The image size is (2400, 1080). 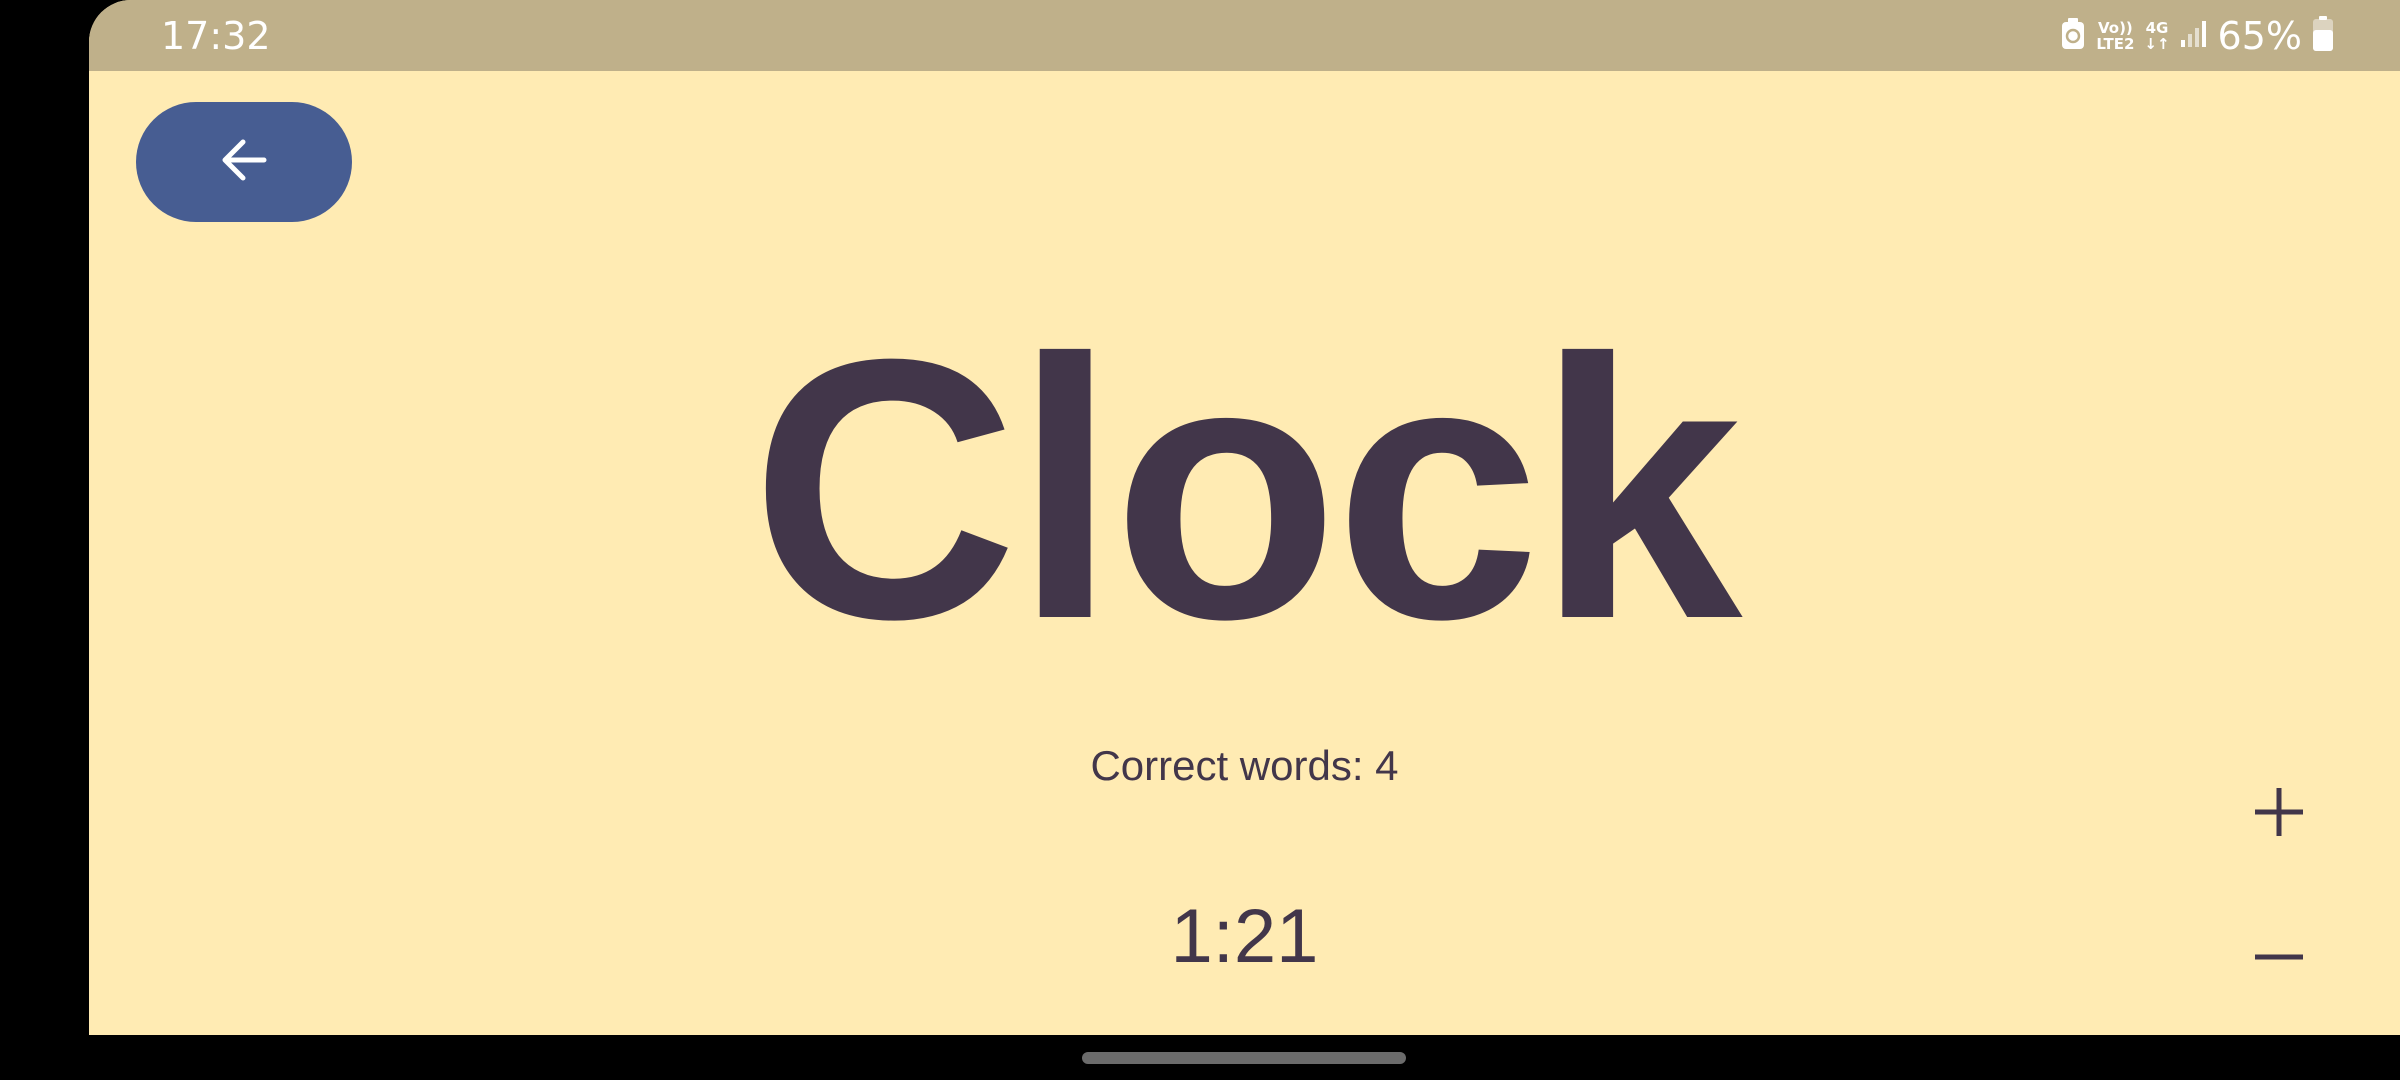 What do you see at coordinates (1244, 765) in the screenshot?
I see `correct-words-count: Correct words: 4` at bounding box center [1244, 765].